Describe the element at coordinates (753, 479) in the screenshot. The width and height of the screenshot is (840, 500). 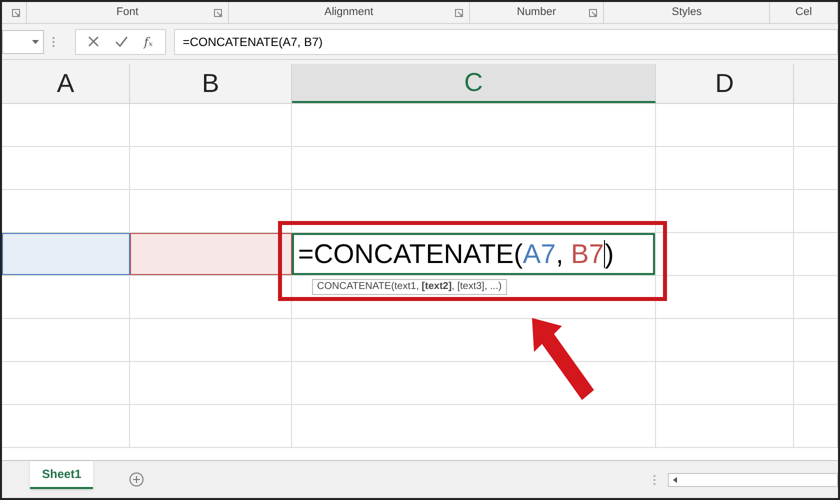
I see `horizontal-scrollbar` at that location.